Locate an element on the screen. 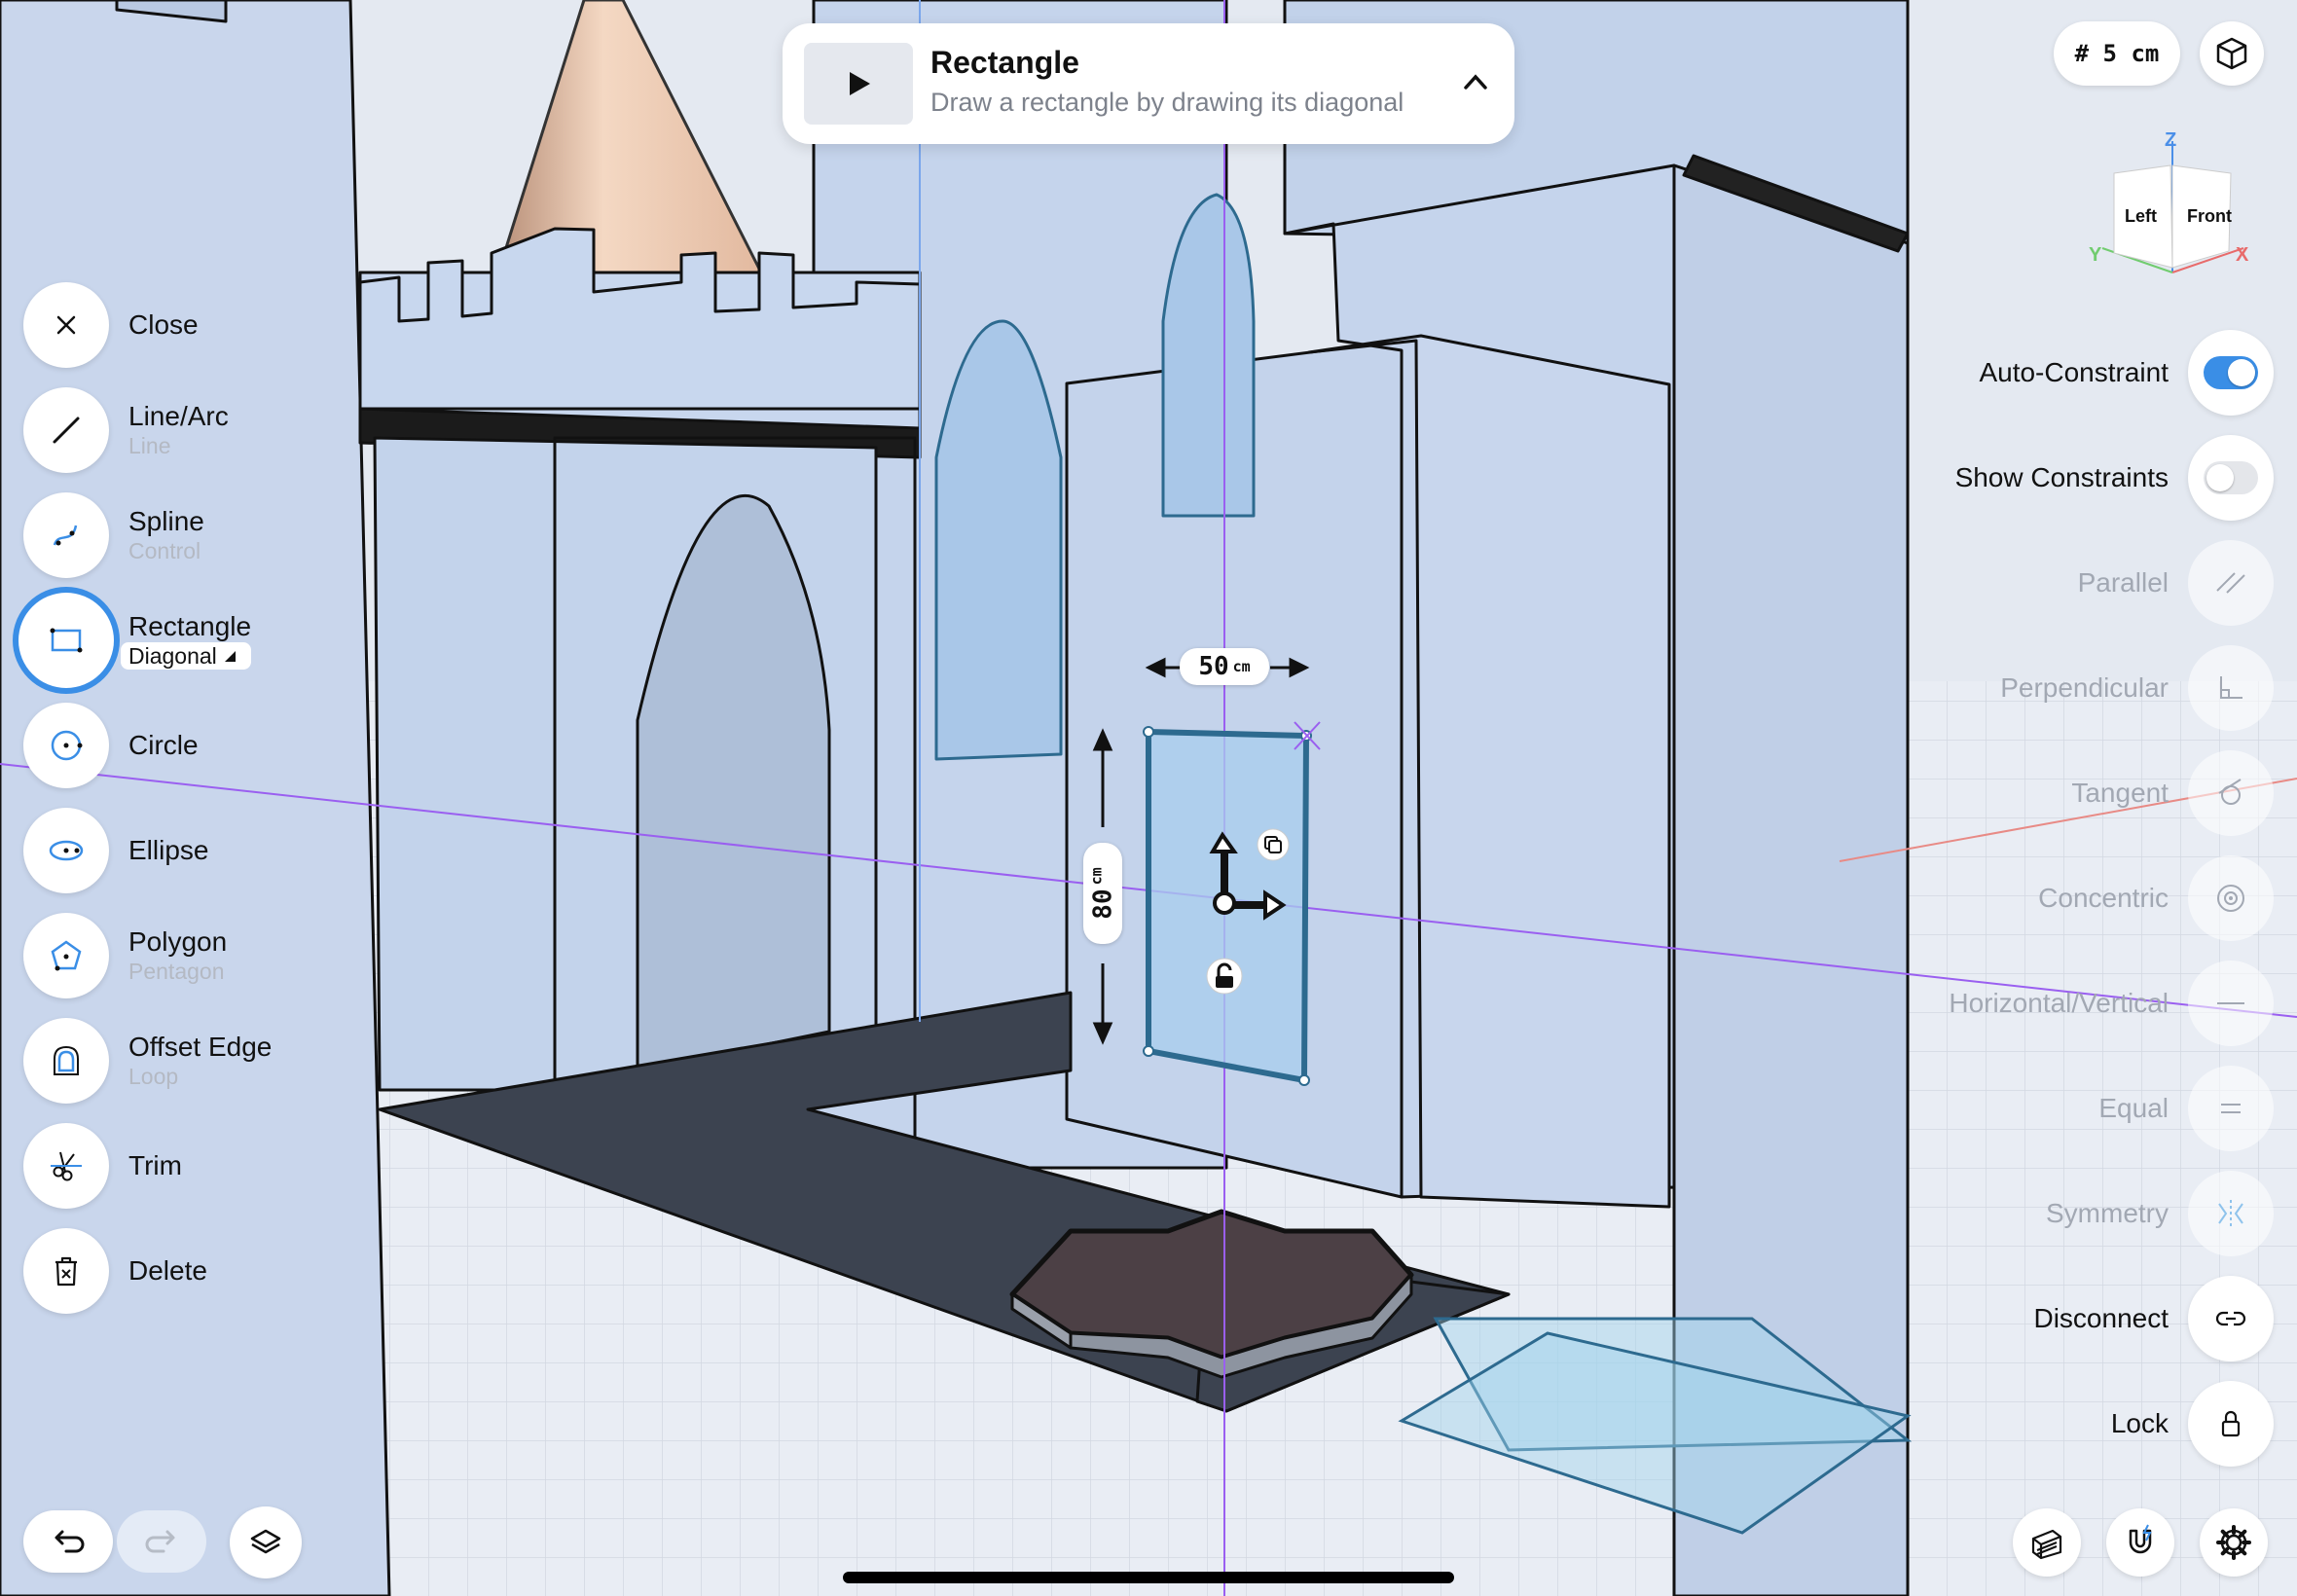 This screenshot has height=1596, width=2297. tool-close: Close is located at coordinates (111, 325).